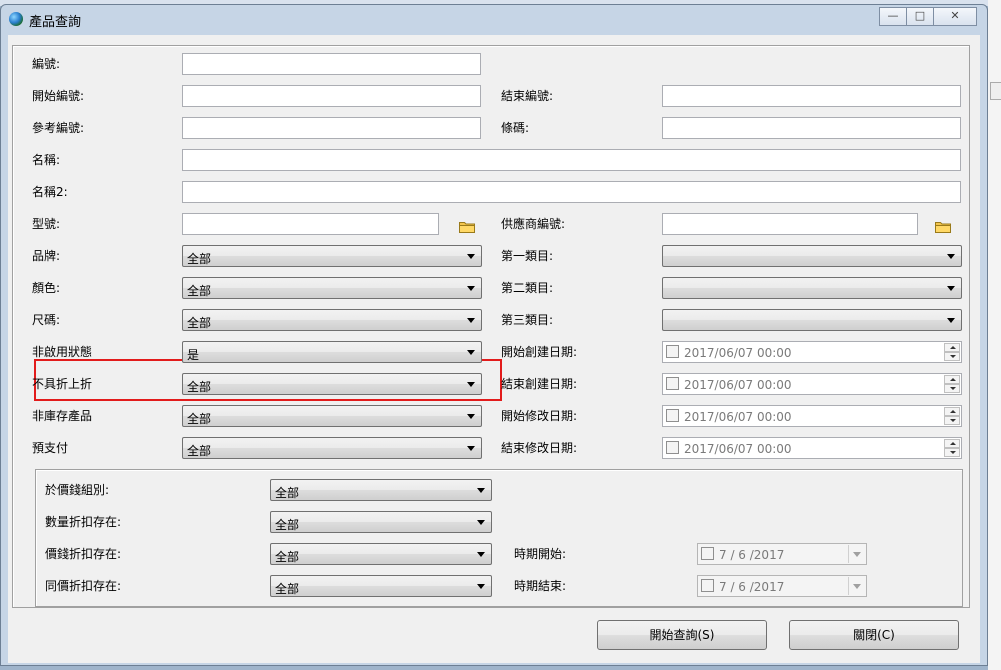 The height and width of the screenshot is (670, 1001). What do you see at coordinates (707, 553) in the screenshot?
I see `period-start-checkbox` at bounding box center [707, 553].